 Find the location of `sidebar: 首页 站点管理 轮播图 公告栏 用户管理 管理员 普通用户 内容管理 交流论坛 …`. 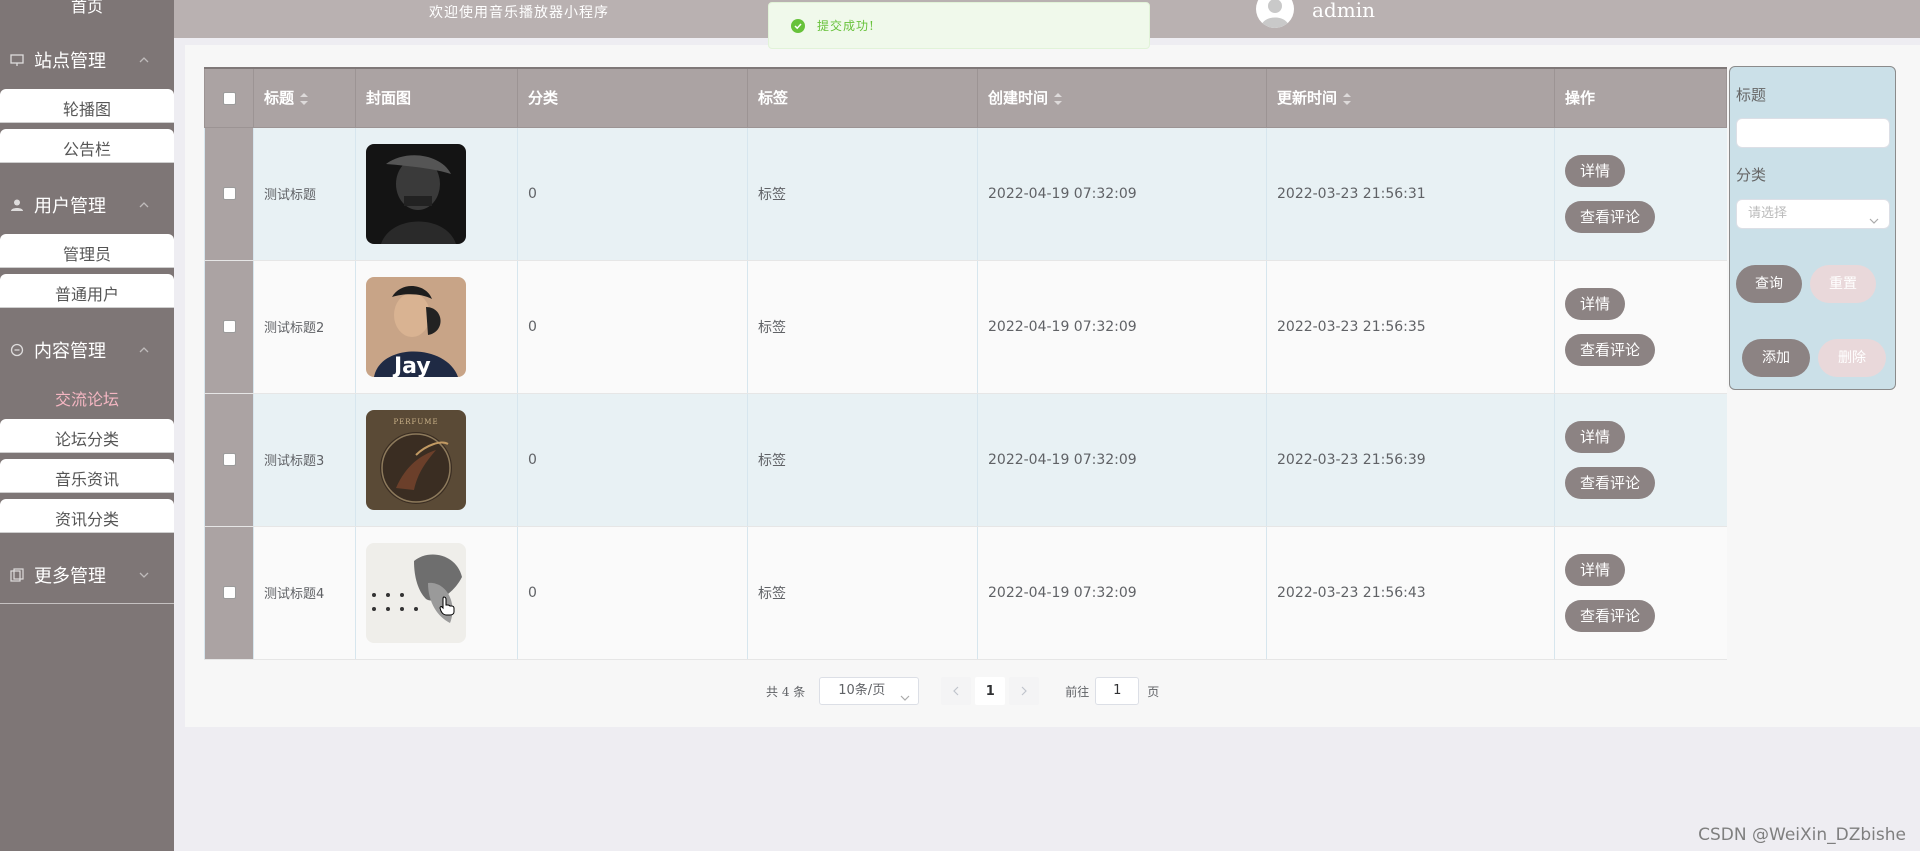

sidebar: 首页 站点管理 轮播图 公告栏 用户管理 管理员 普通用户 内容管理 交流论坛 … is located at coordinates (87, 425).